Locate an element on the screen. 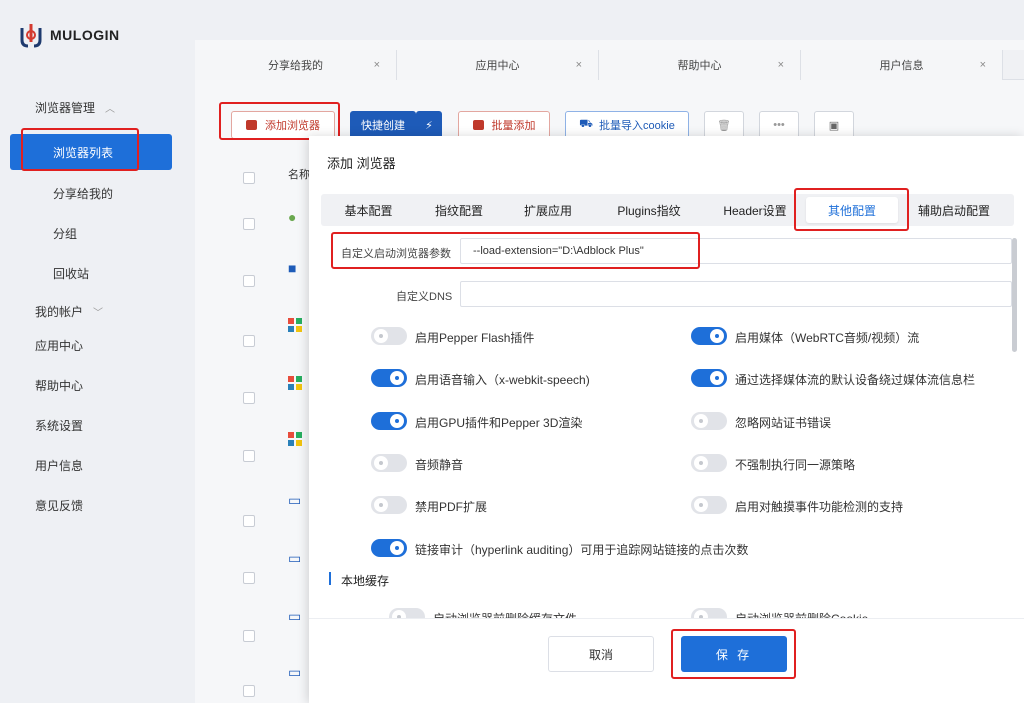  batch-add-button: 批量添加 is located at coordinates (504, 125).